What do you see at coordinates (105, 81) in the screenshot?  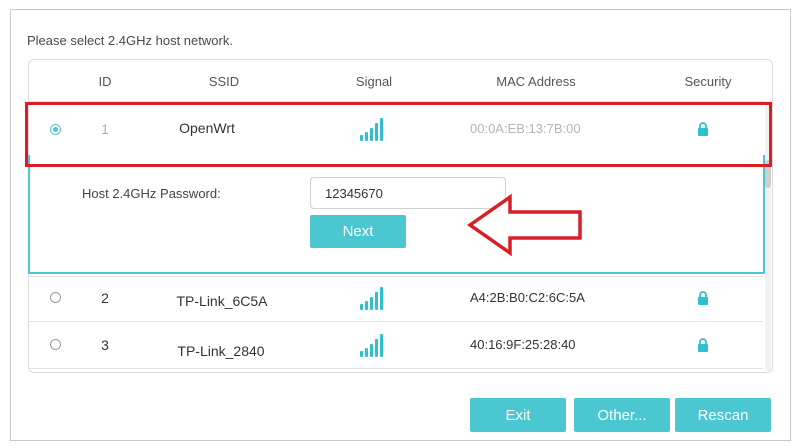 I see `column-header-id: ID` at bounding box center [105, 81].